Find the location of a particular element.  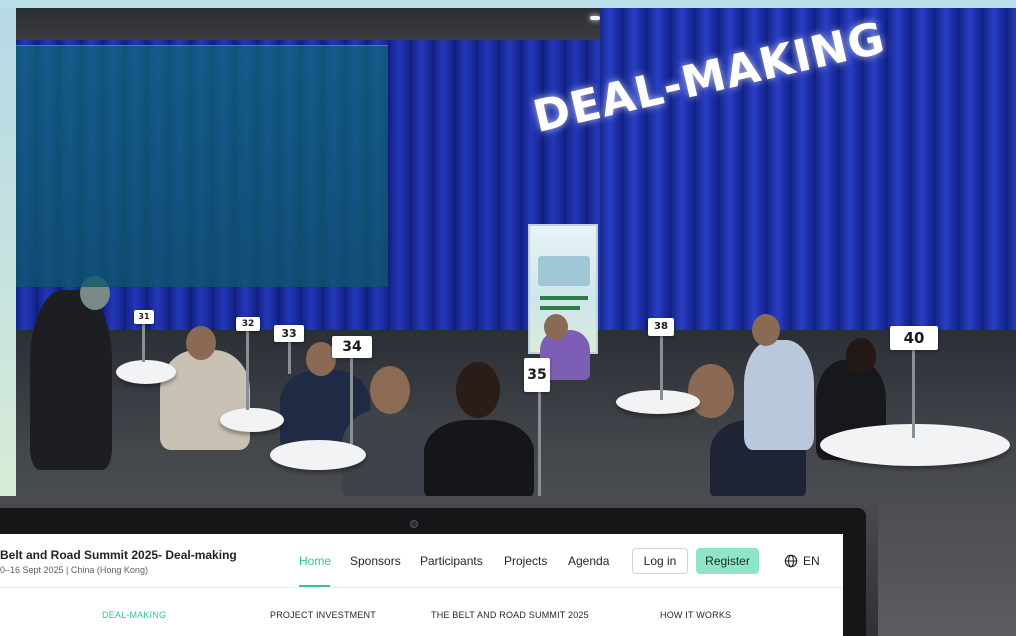

language-selector: EN is located at coordinates (802, 561).